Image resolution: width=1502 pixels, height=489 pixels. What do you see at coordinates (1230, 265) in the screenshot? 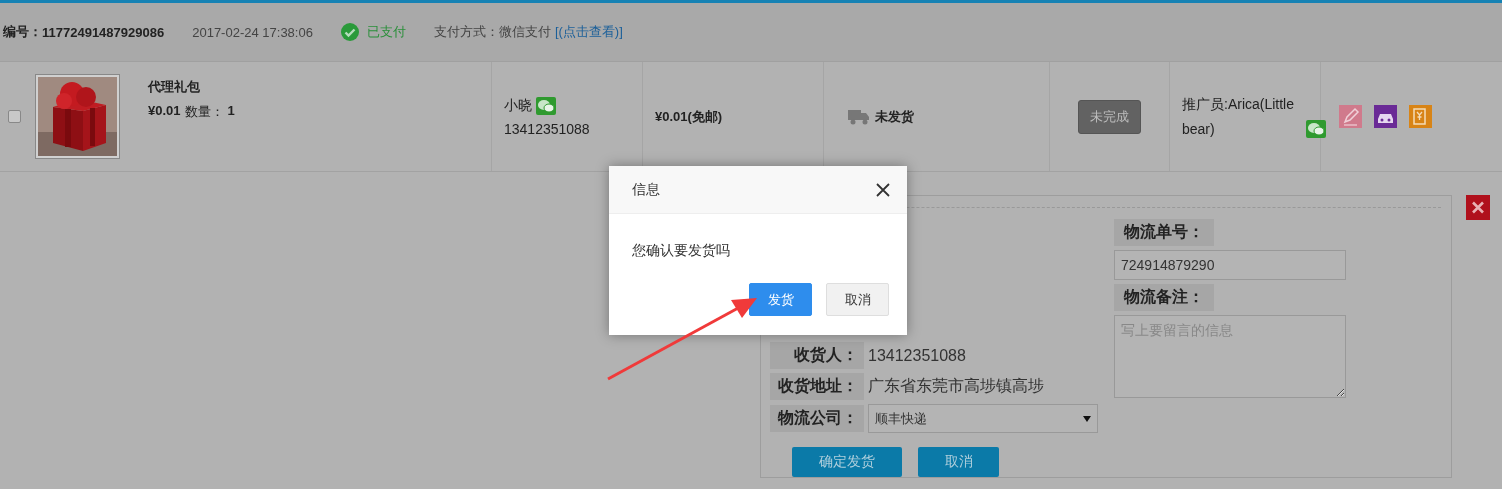
I see `tracking-number-field: 724914879290` at bounding box center [1230, 265].